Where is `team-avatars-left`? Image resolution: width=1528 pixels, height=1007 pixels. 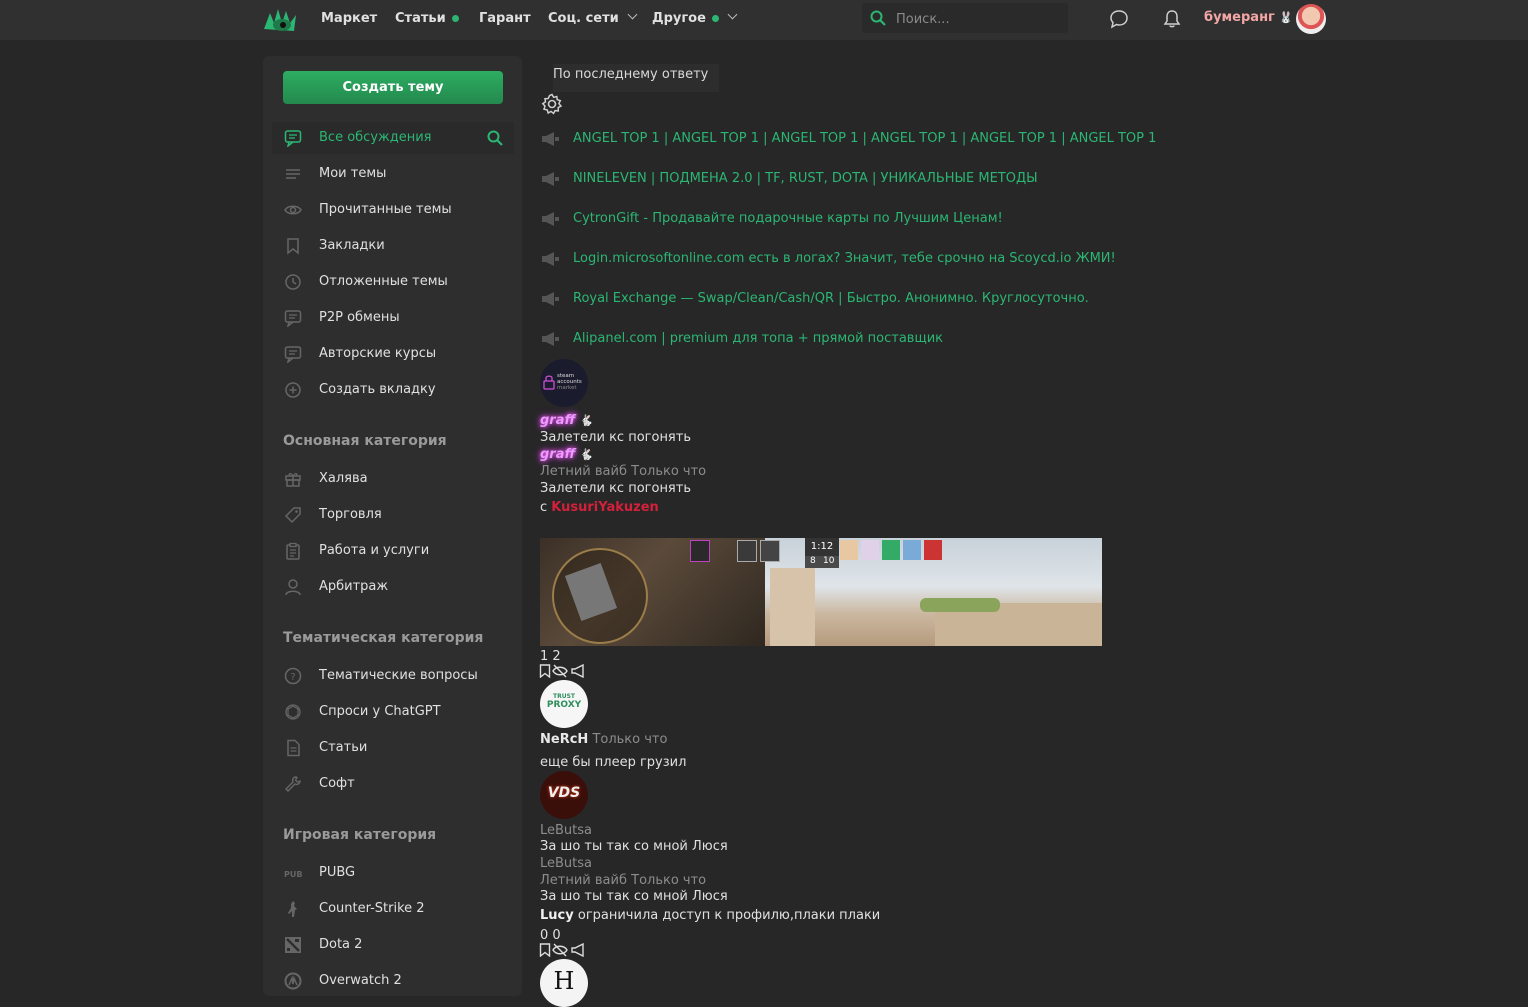 team-avatars-left is located at coordinates (735, 551).